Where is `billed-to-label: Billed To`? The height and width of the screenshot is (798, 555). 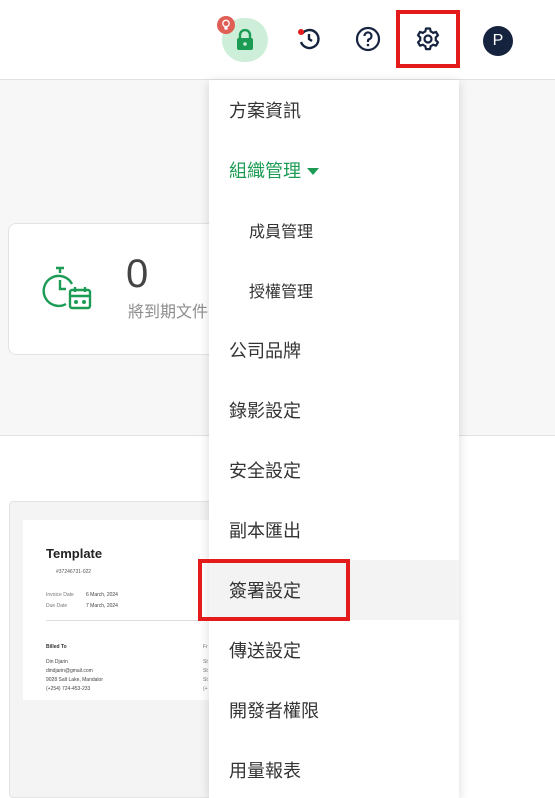 billed-to-label: Billed To is located at coordinates (56, 647).